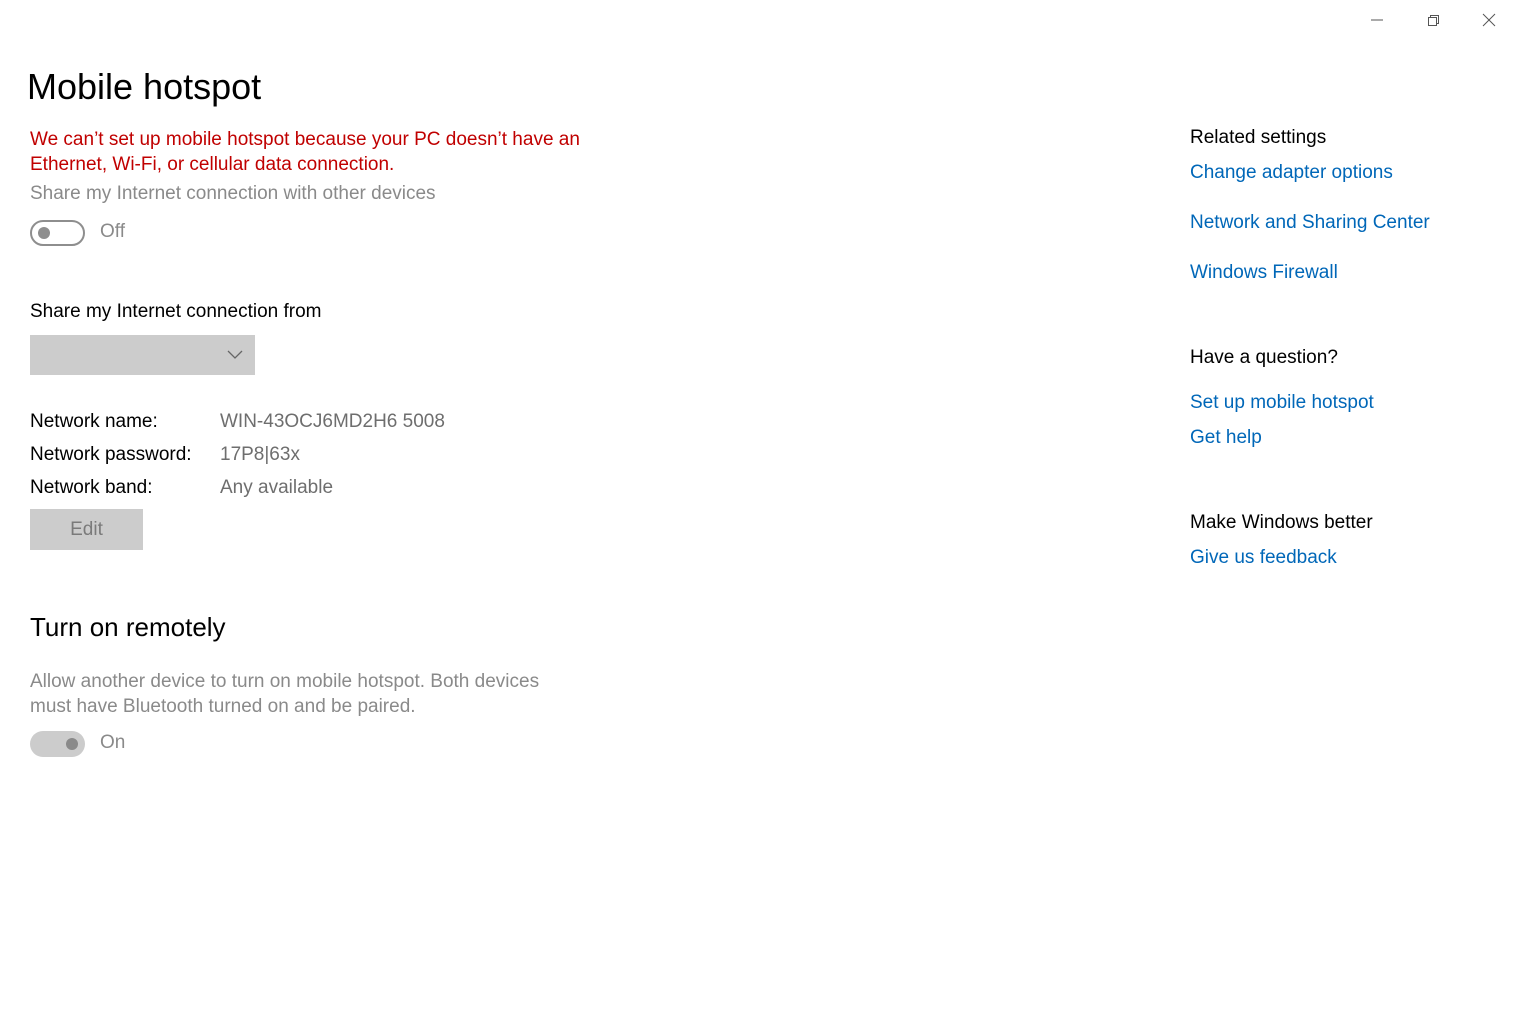 This screenshot has width=1517, height=1027. What do you see at coordinates (1291, 173) in the screenshot?
I see `change-adapter-options-link: Change adapter options` at bounding box center [1291, 173].